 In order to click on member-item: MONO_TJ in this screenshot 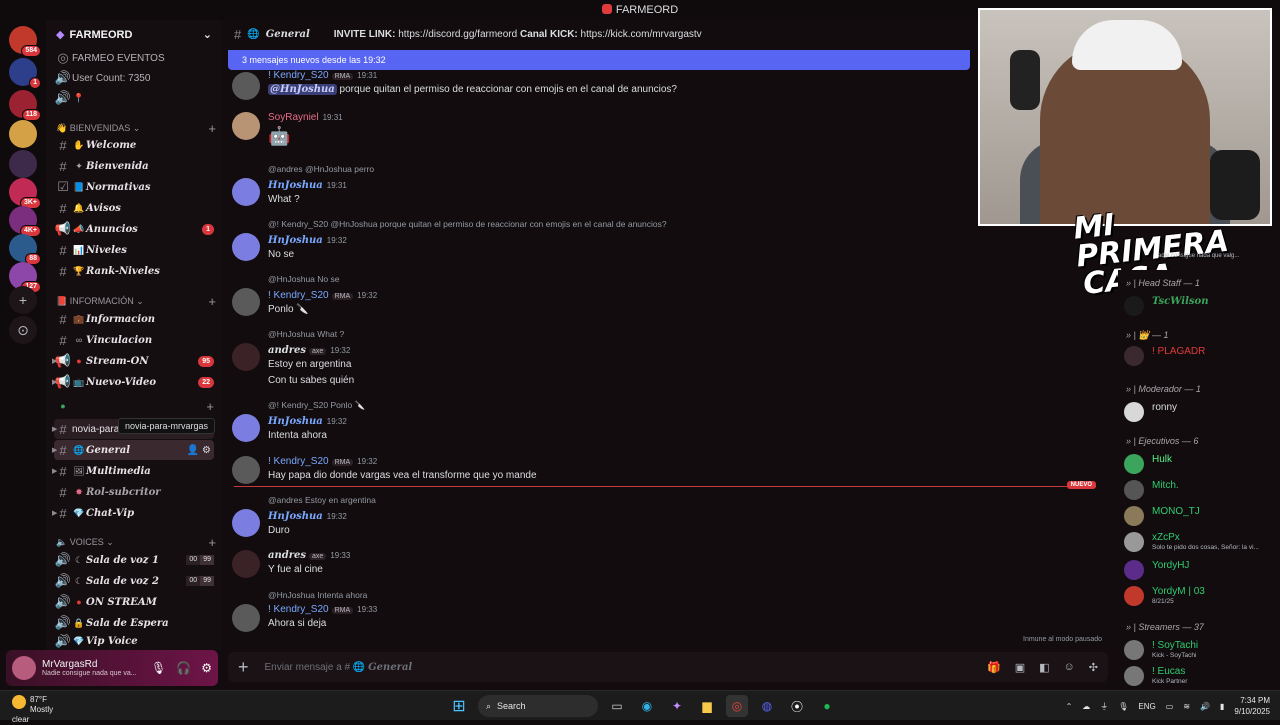, I will do `click(1199, 515)`.